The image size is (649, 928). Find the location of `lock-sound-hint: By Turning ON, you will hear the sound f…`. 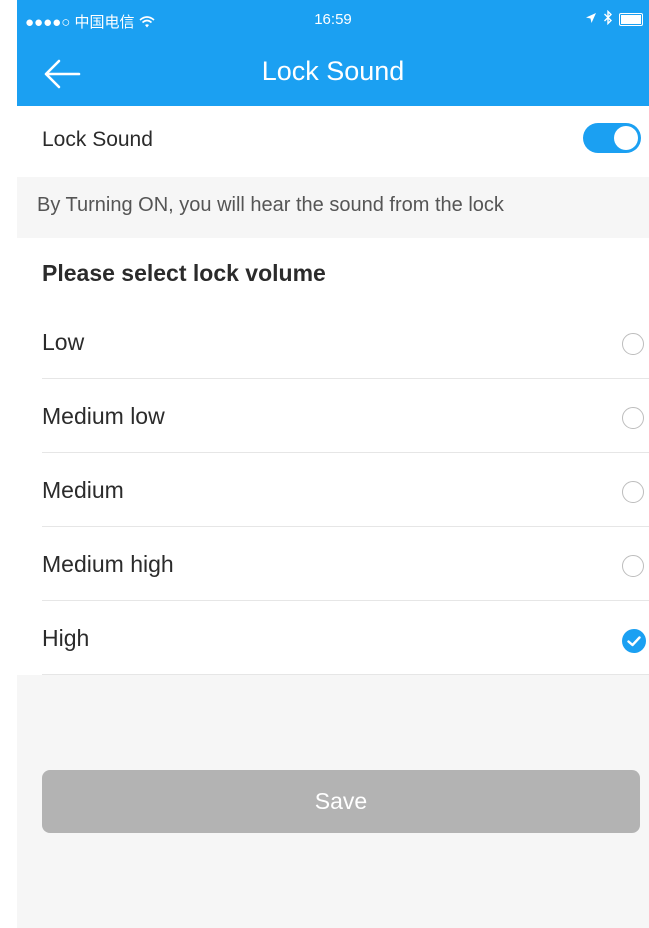

lock-sound-hint: By Turning ON, you will hear the sound f… is located at coordinates (270, 205).